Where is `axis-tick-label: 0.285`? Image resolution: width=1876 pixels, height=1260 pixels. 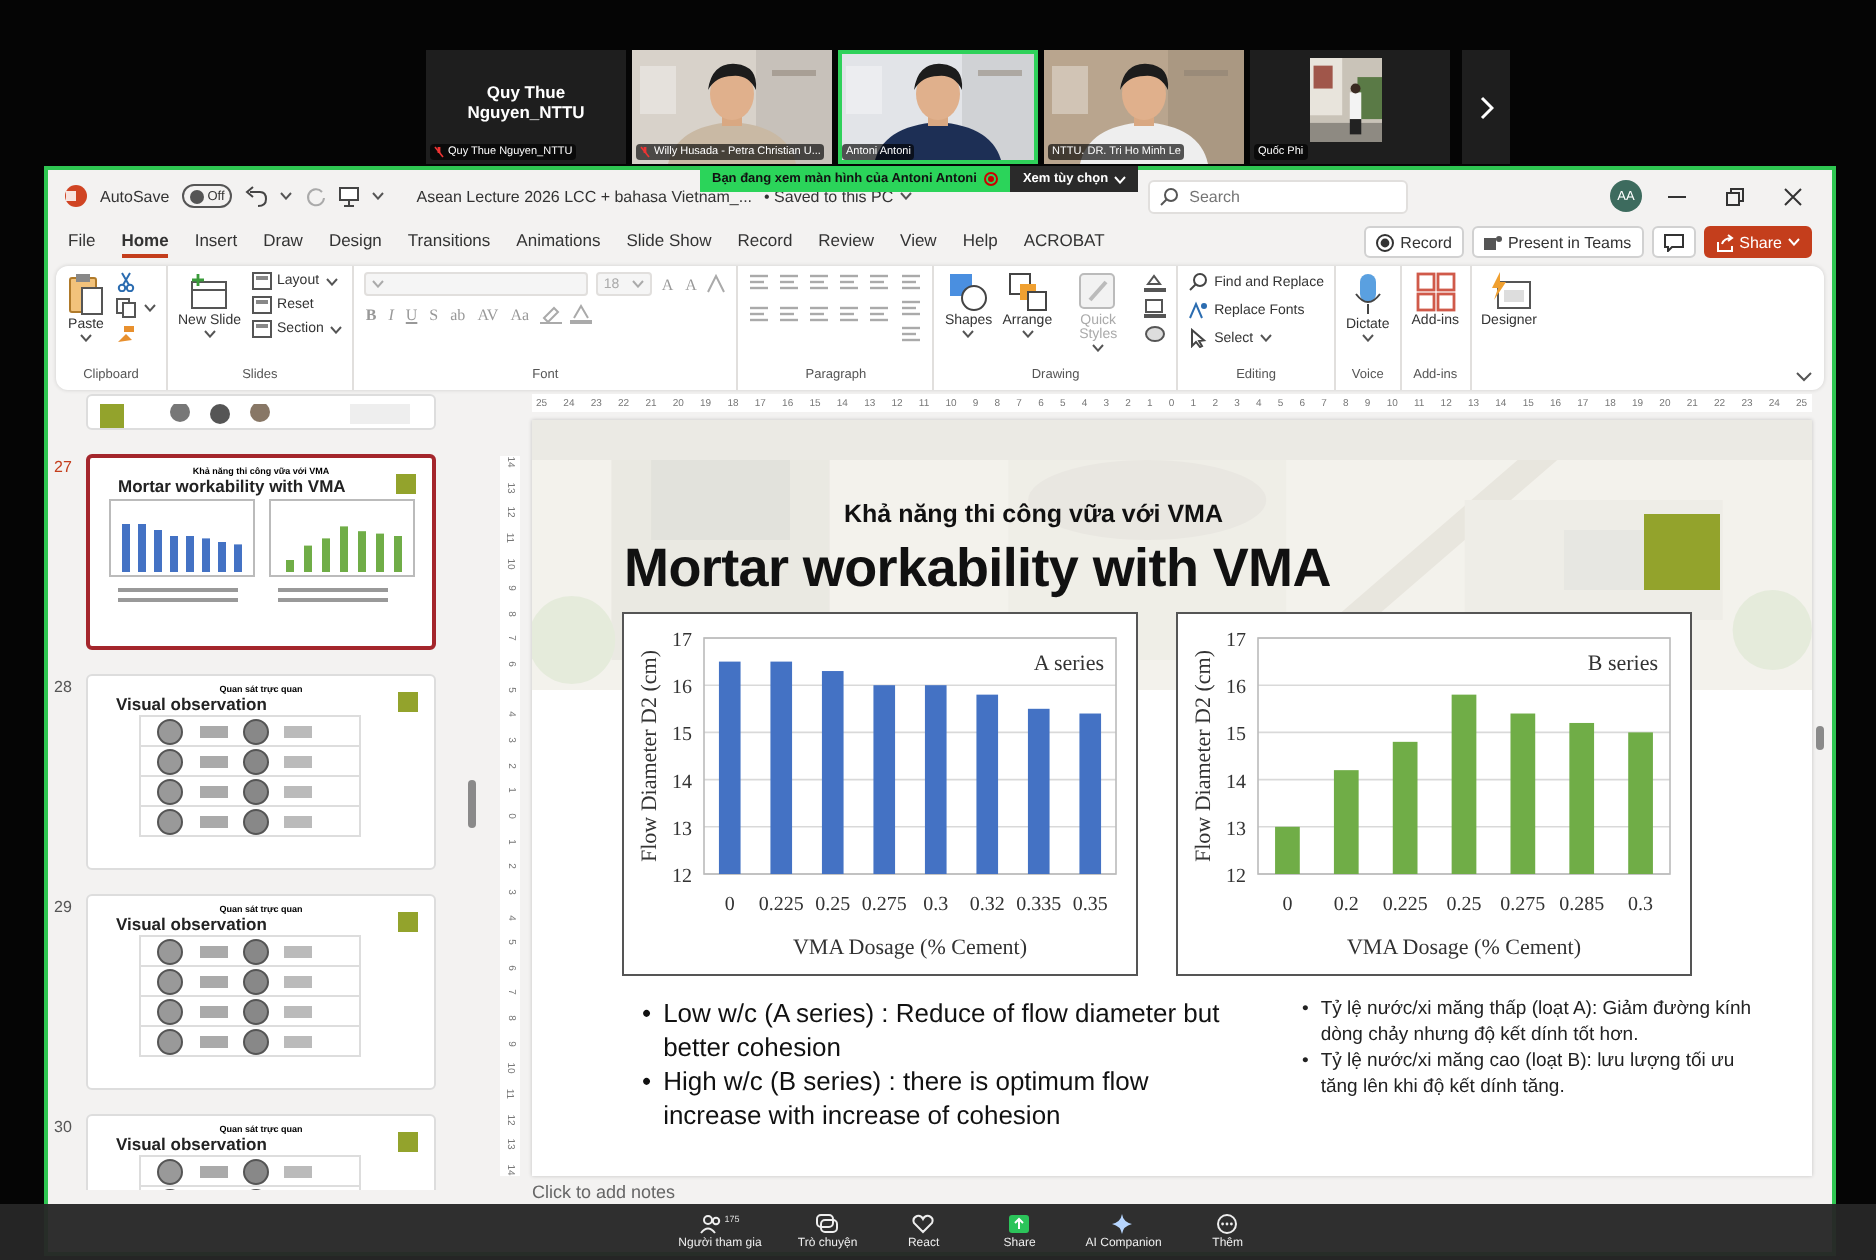
axis-tick-label: 0.285 is located at coordinates (1582, 905).